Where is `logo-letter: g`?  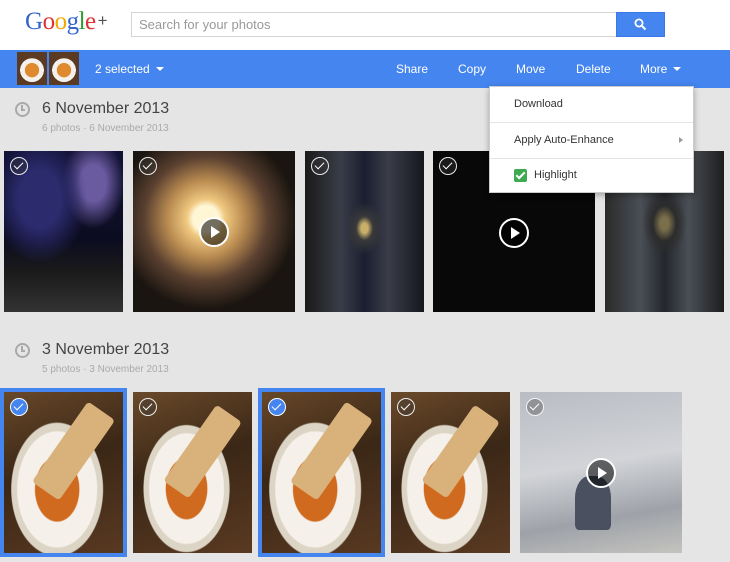 logo-letter: g is located at coordinates (73, 21).